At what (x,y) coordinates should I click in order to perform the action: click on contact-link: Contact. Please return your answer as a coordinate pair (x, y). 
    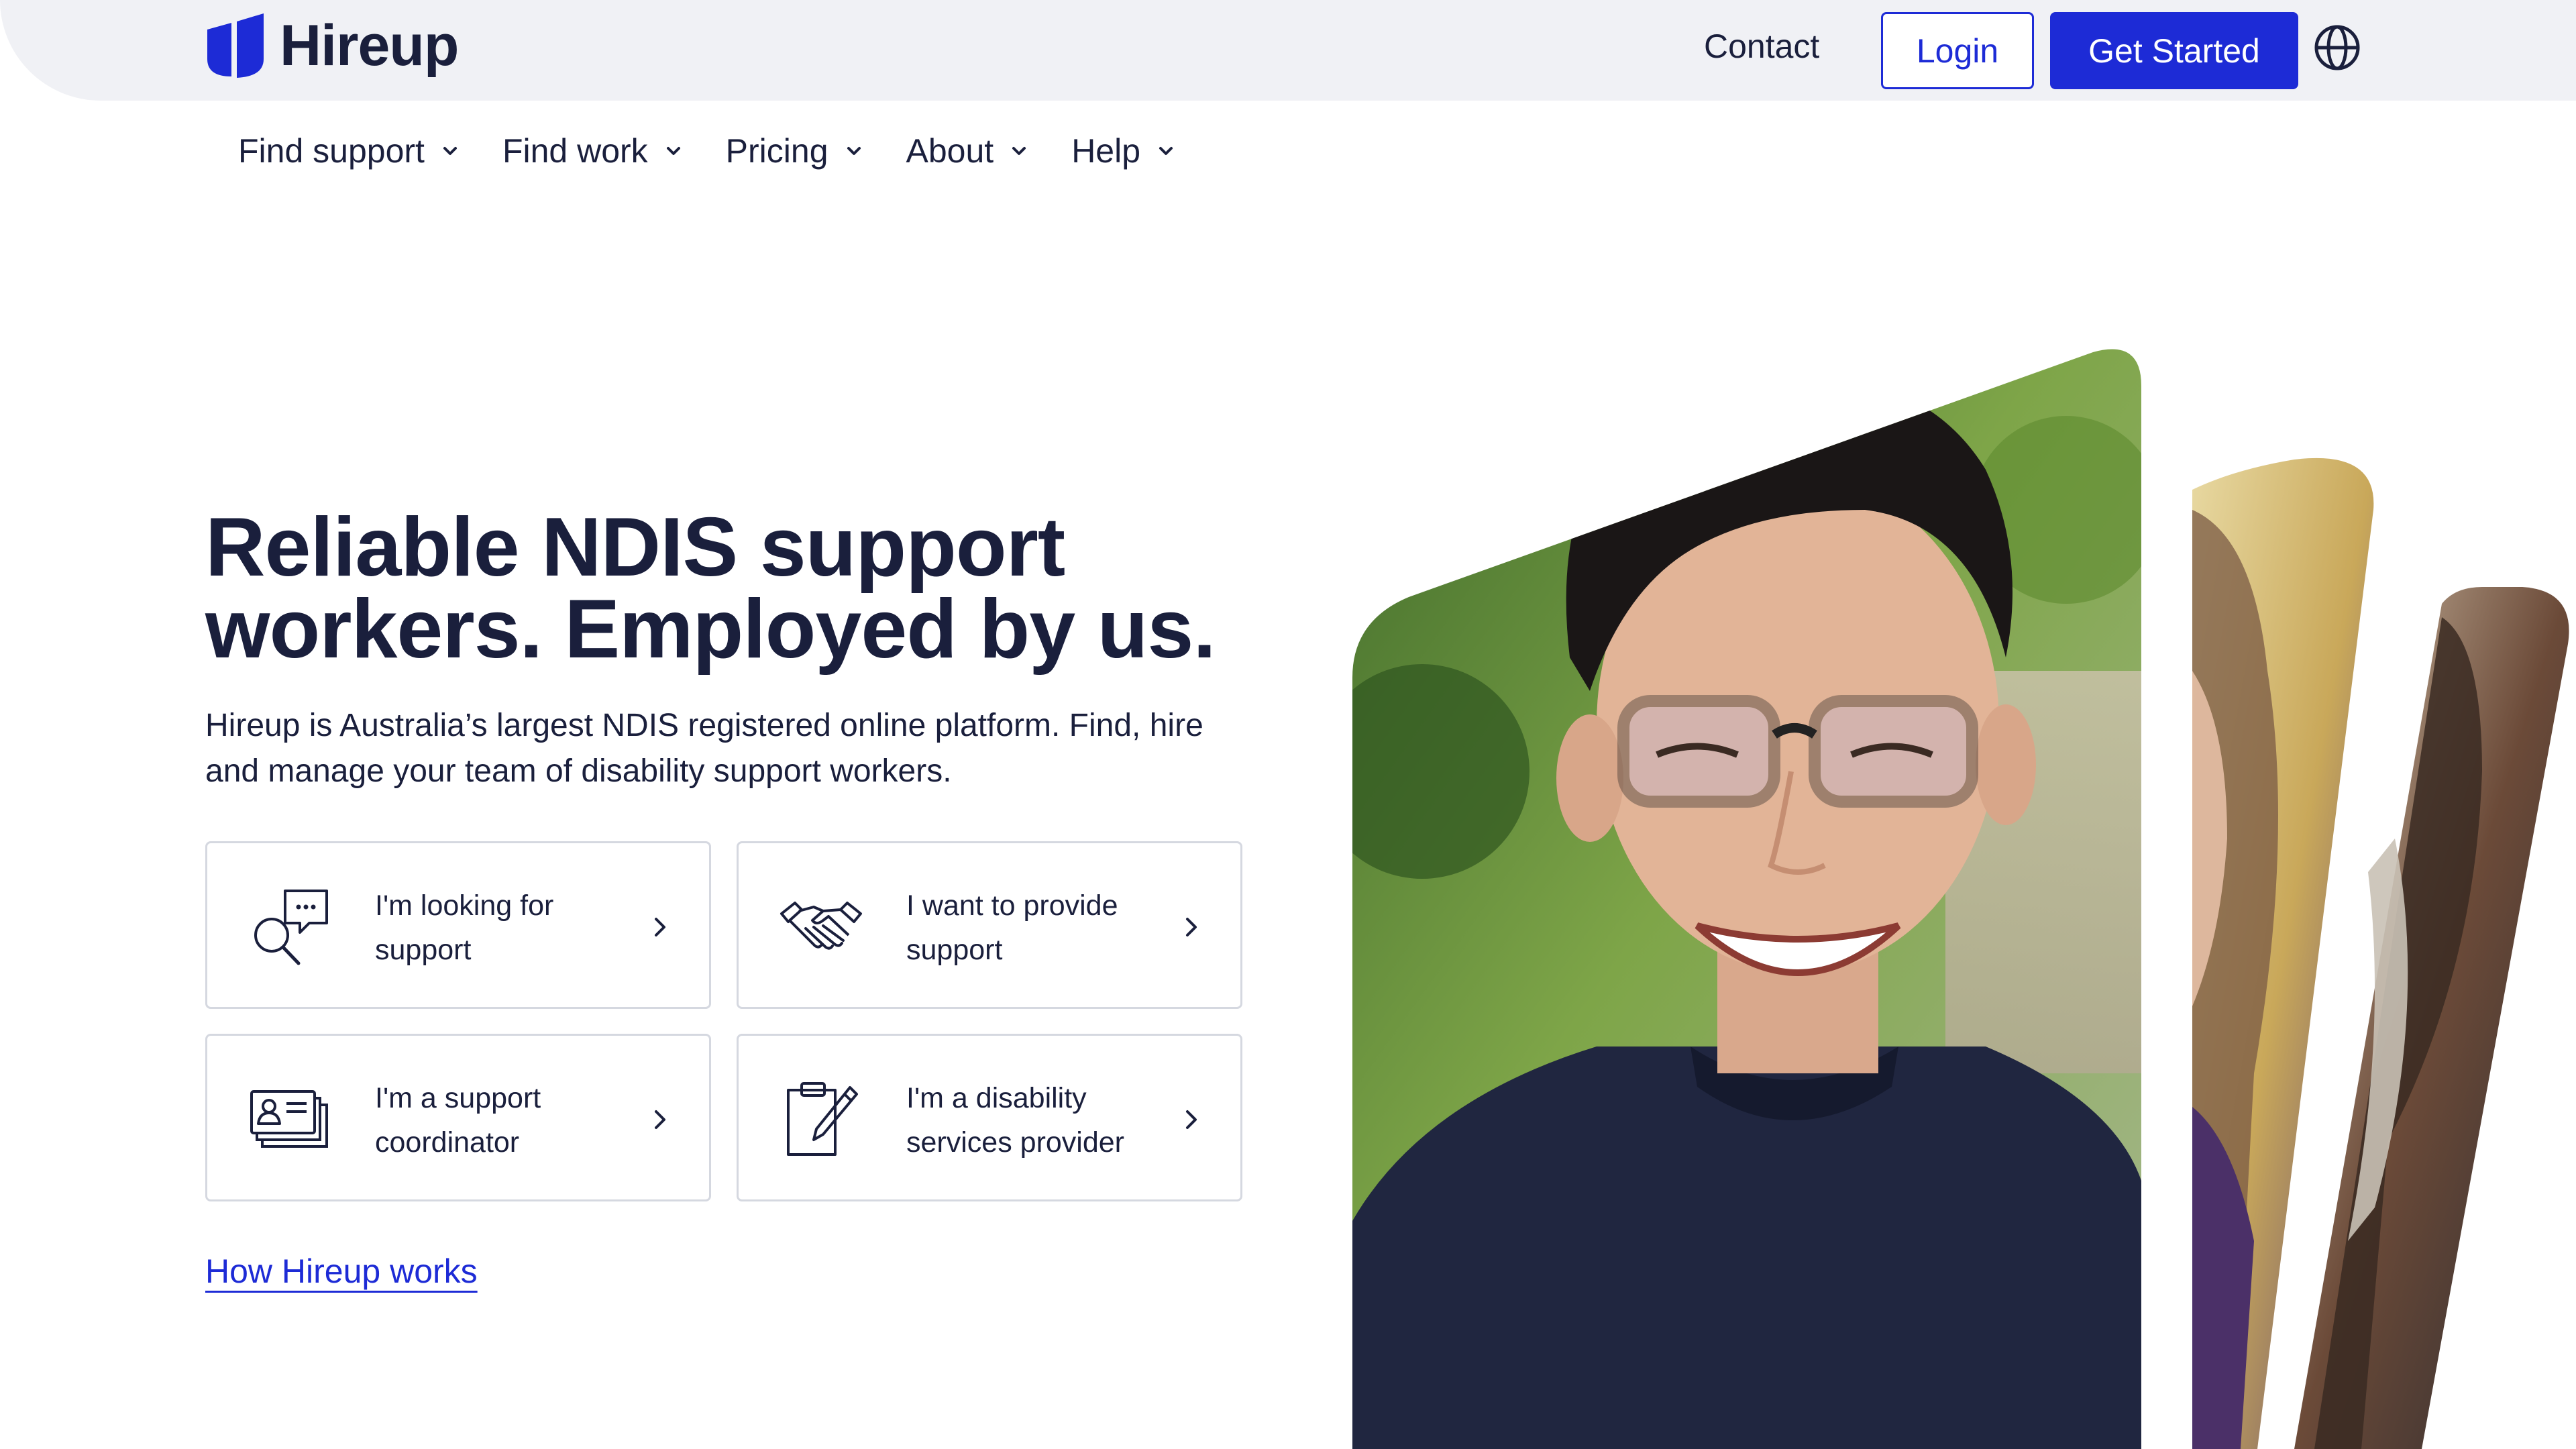
    Looking at the image, I should click on (1761, 46).